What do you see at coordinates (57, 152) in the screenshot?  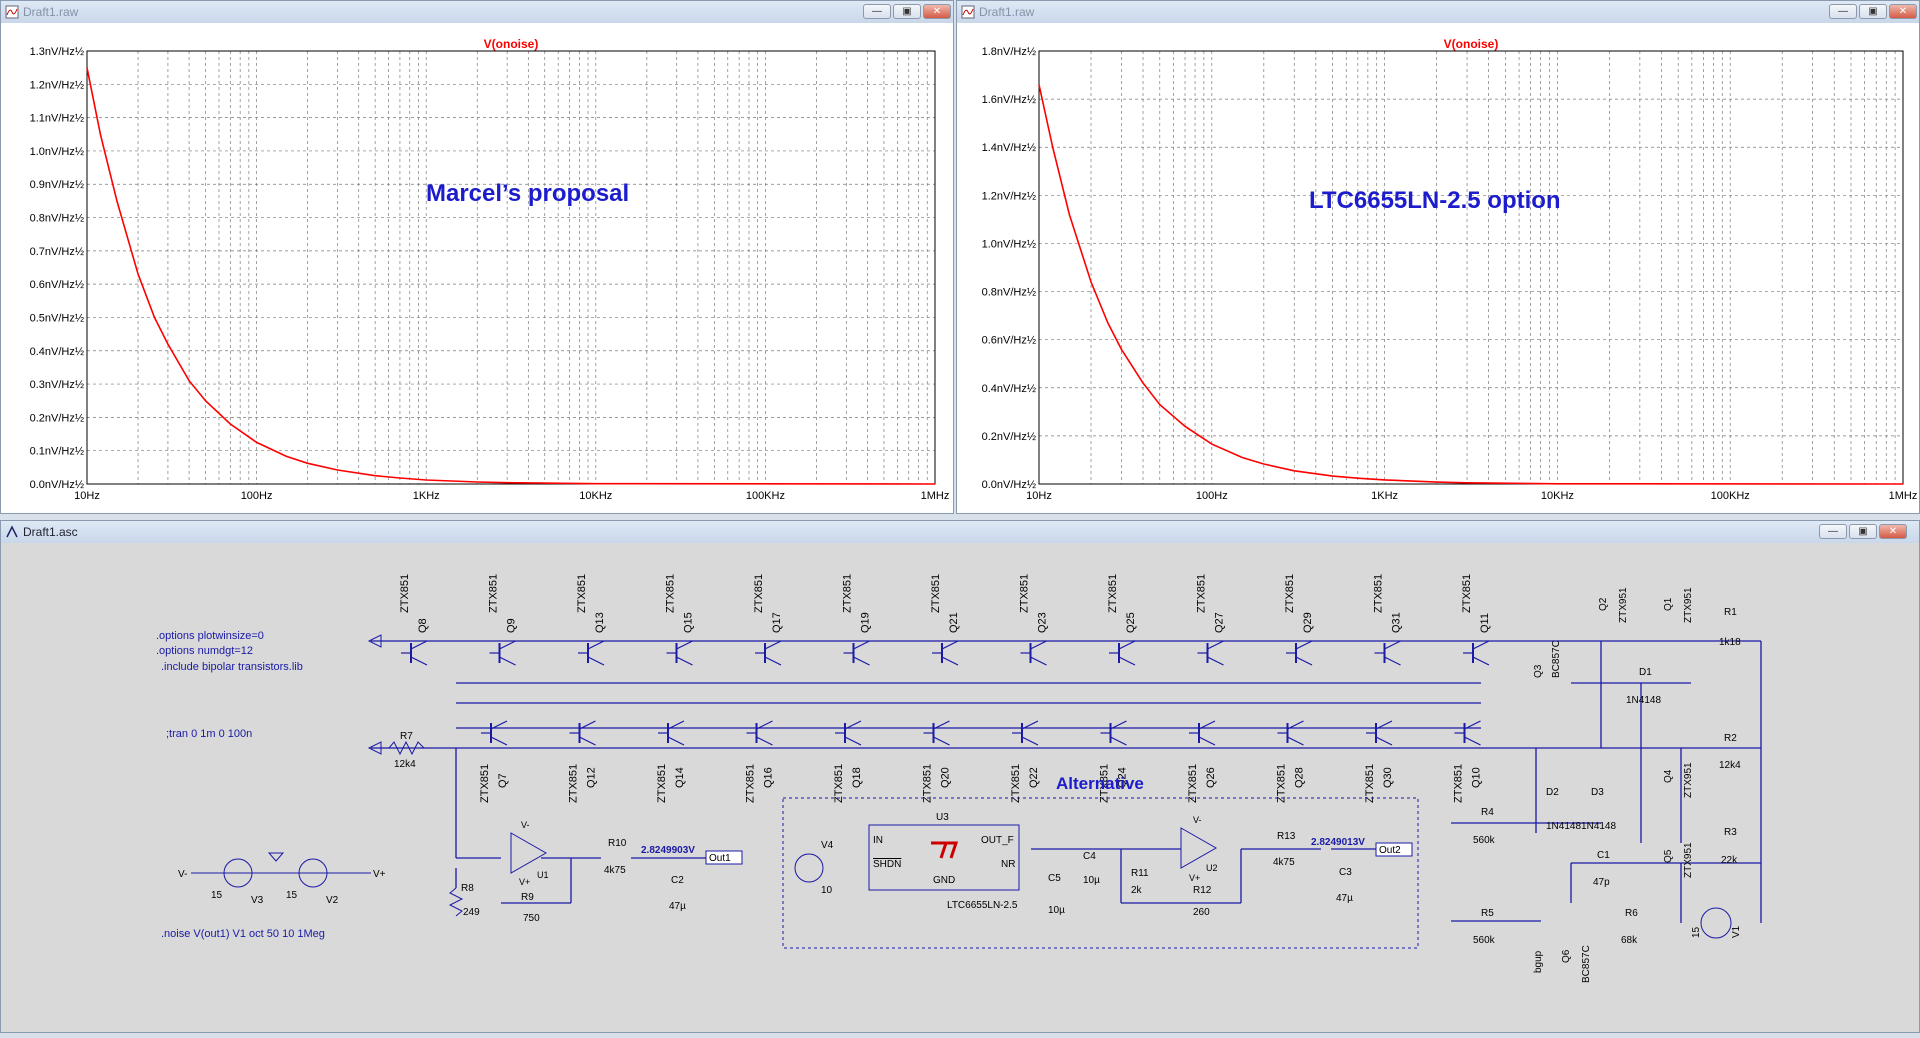 I see `y-tick-label: 1.0nV/Hz½` at bounding box center [57, 152].